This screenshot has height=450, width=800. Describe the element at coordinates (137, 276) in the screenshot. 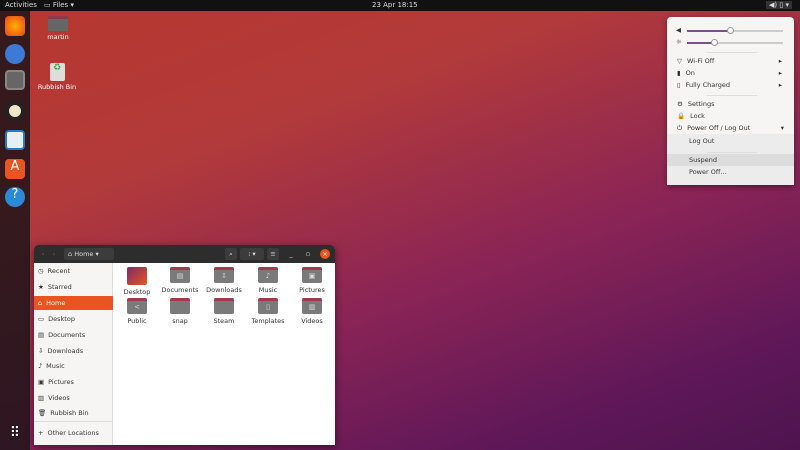

I see `desktop-folder-icon` at that location.